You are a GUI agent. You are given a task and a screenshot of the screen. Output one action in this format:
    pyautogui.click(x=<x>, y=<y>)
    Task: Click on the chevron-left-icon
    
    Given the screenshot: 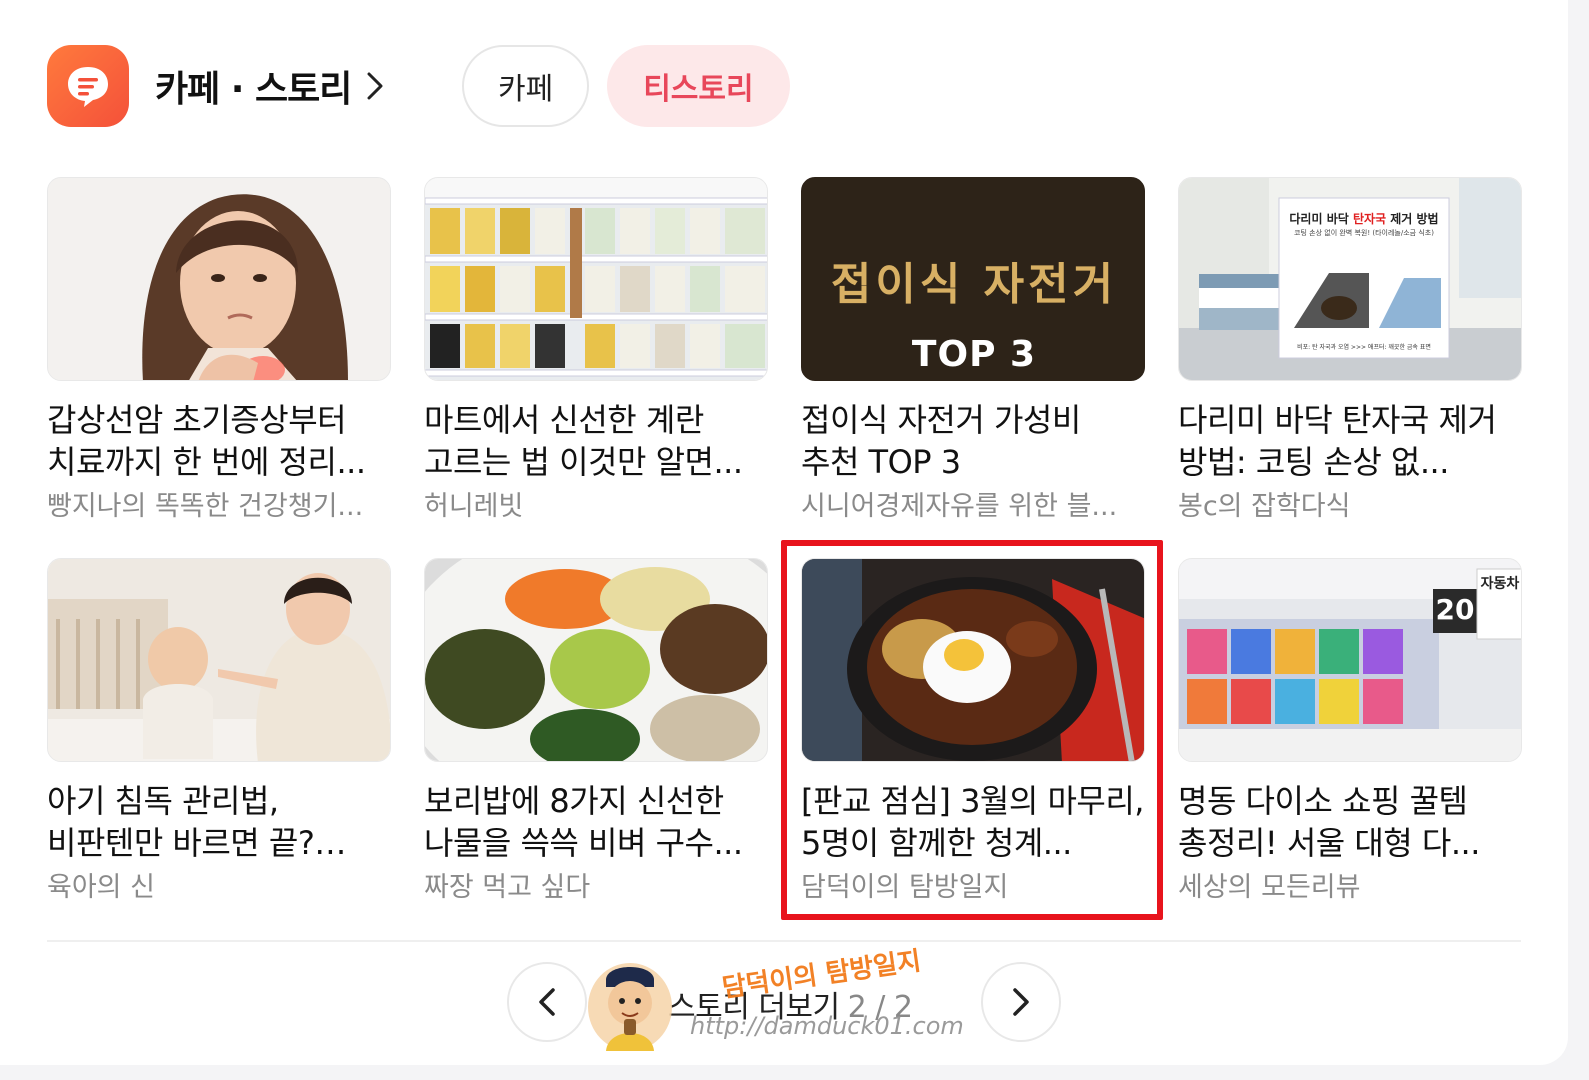 What is the action you would take?
    pyautogui.click(x=547, y=1002)
    